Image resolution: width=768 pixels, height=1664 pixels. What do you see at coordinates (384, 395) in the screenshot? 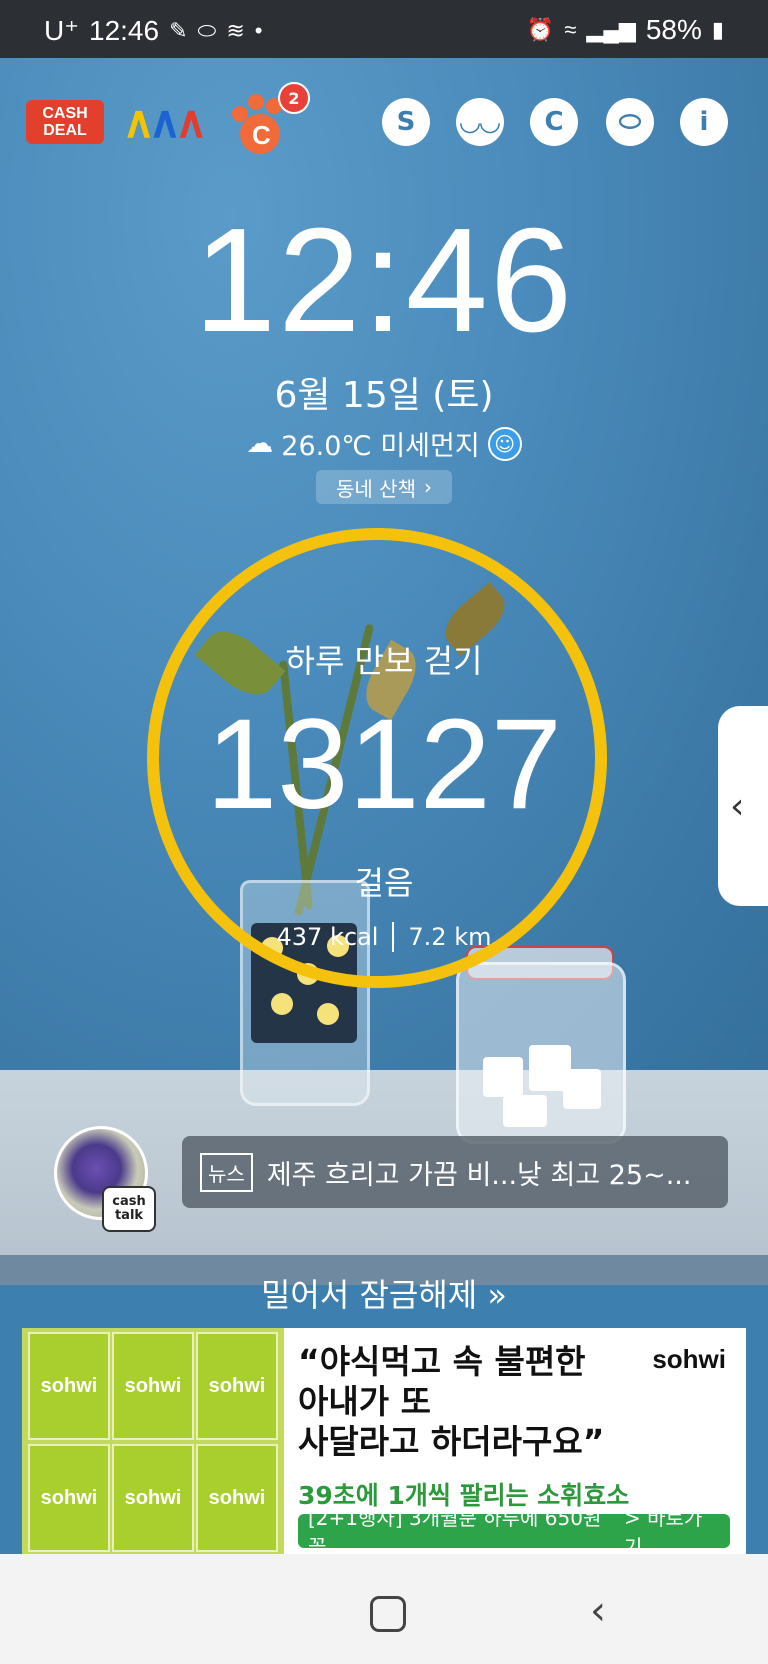
I see `lockscreen-date: 6월 15일 (토)` at bounding box center [384, 395].